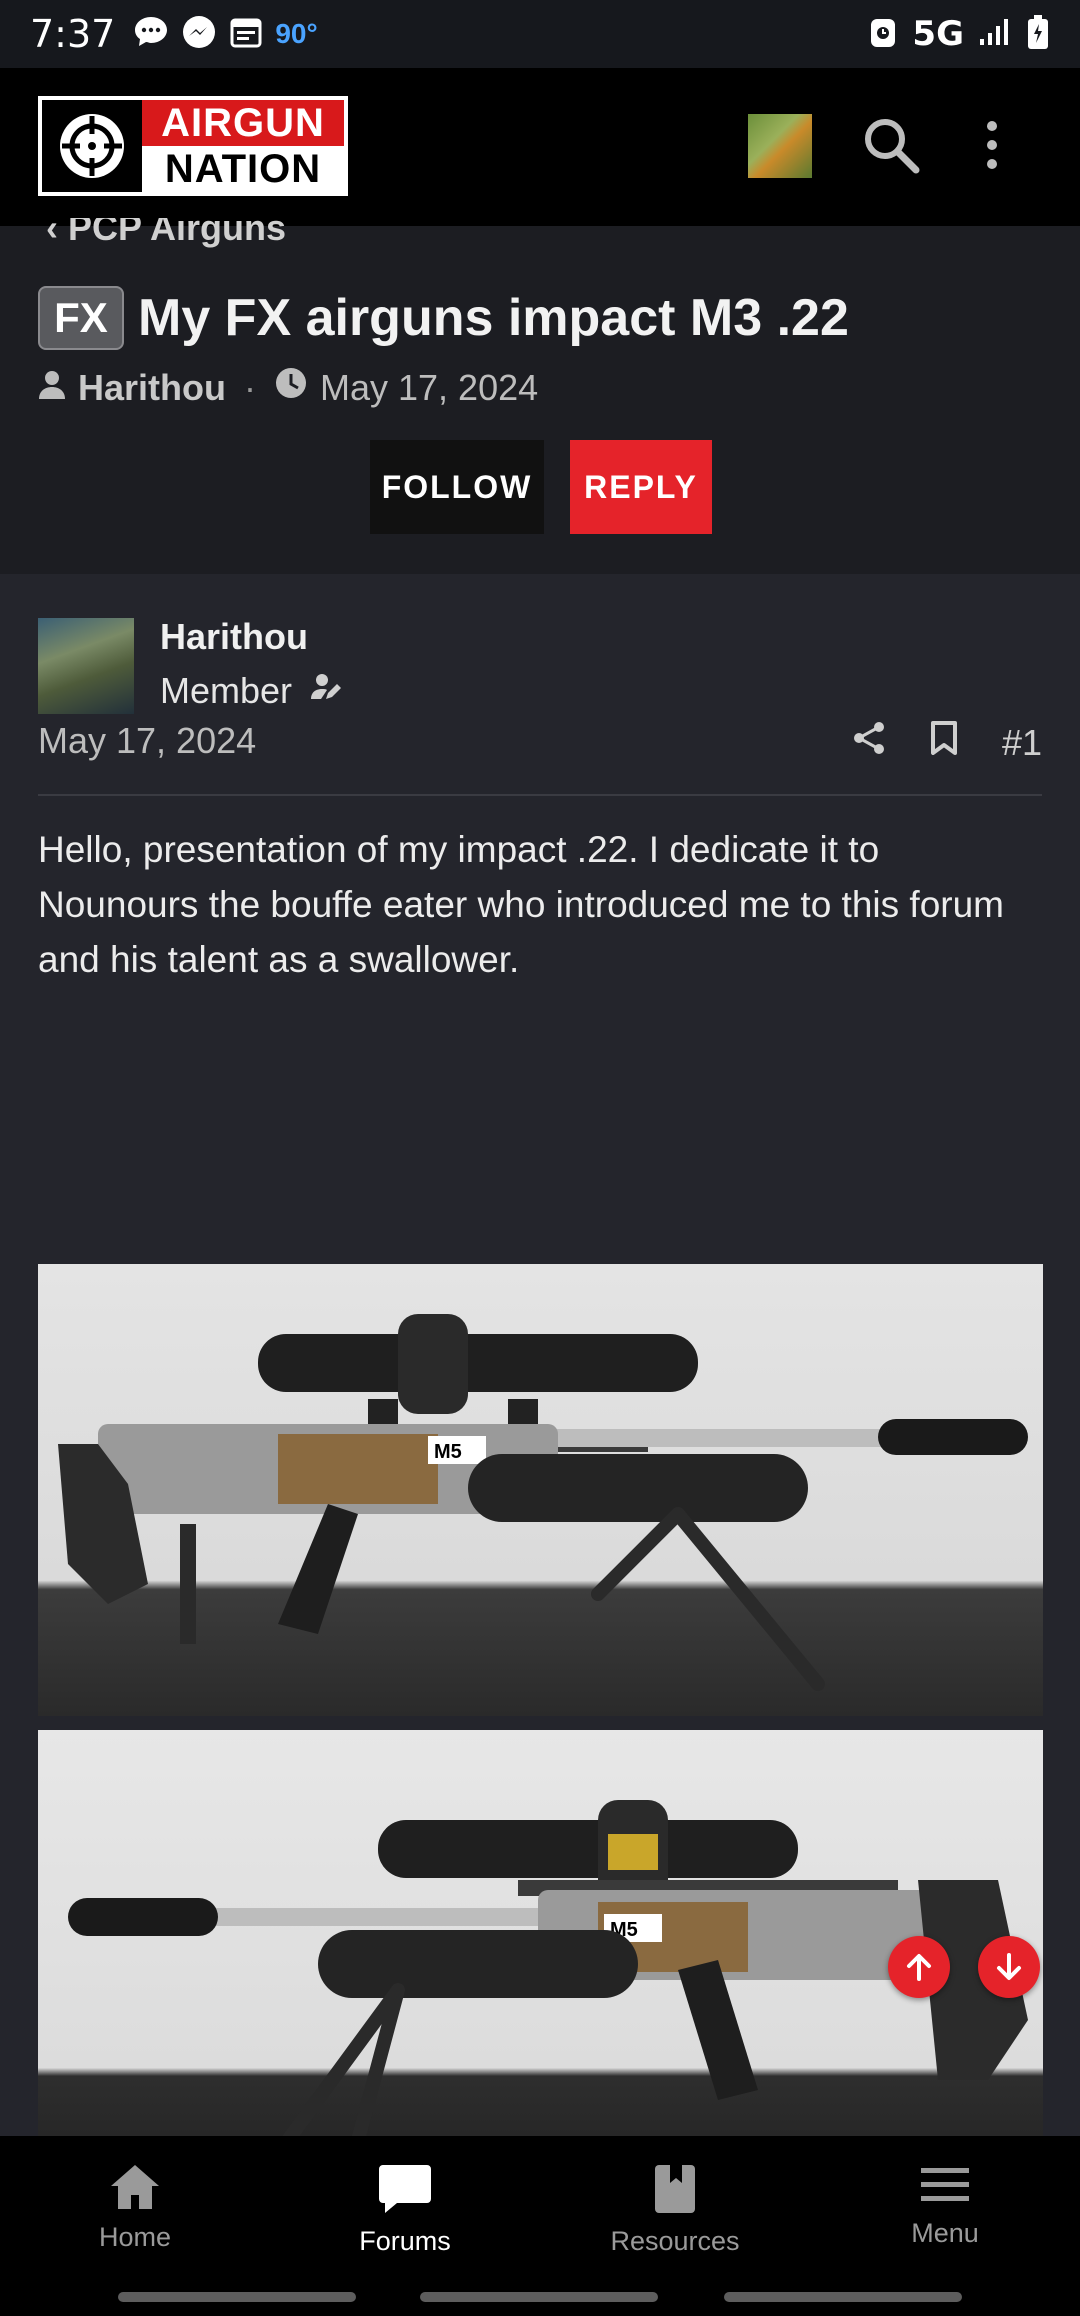  What do you see at coordinates (199, 34) in the screenshot?
I see `messenger-icon` at bounding box center [199, 34].